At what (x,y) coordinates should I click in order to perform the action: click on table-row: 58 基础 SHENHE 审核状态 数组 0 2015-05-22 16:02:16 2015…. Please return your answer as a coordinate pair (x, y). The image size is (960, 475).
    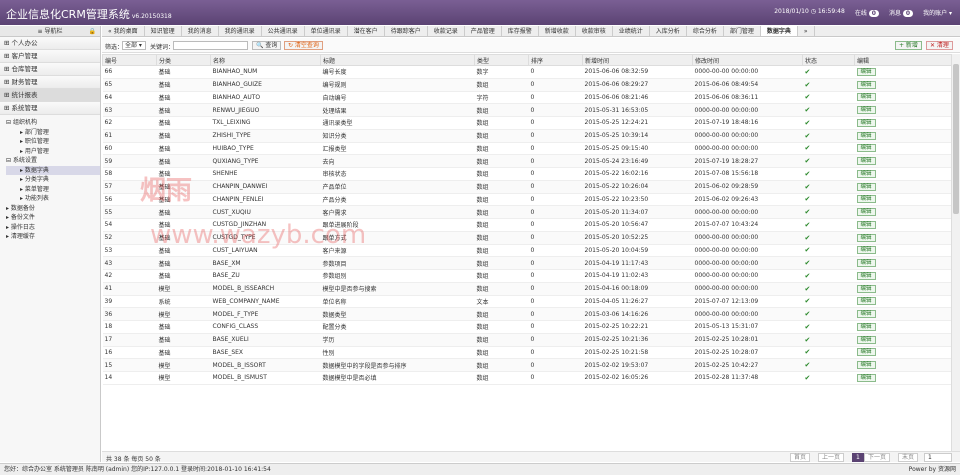
    Looking at the image, I should click on (526, 174).